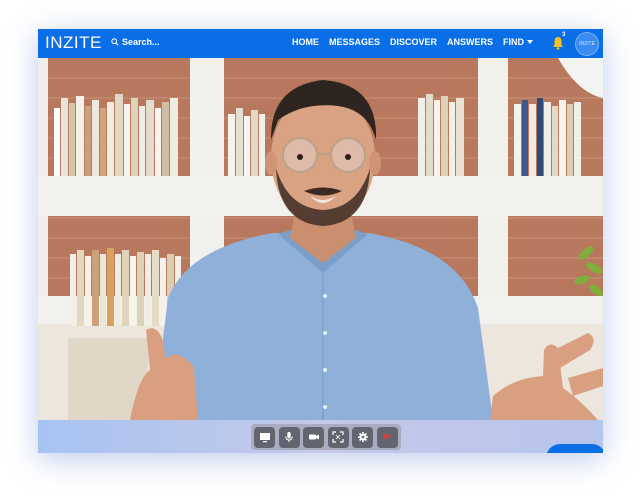  I want to click on nav-messages: MESSAGES, so click(354, 42).